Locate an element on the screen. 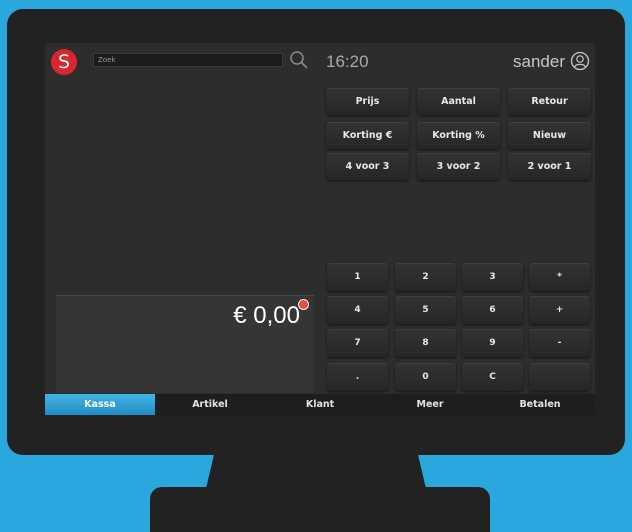 This screenshot has height=532, width=632. keypad-decimal: . is located at coordinates (357, 377).